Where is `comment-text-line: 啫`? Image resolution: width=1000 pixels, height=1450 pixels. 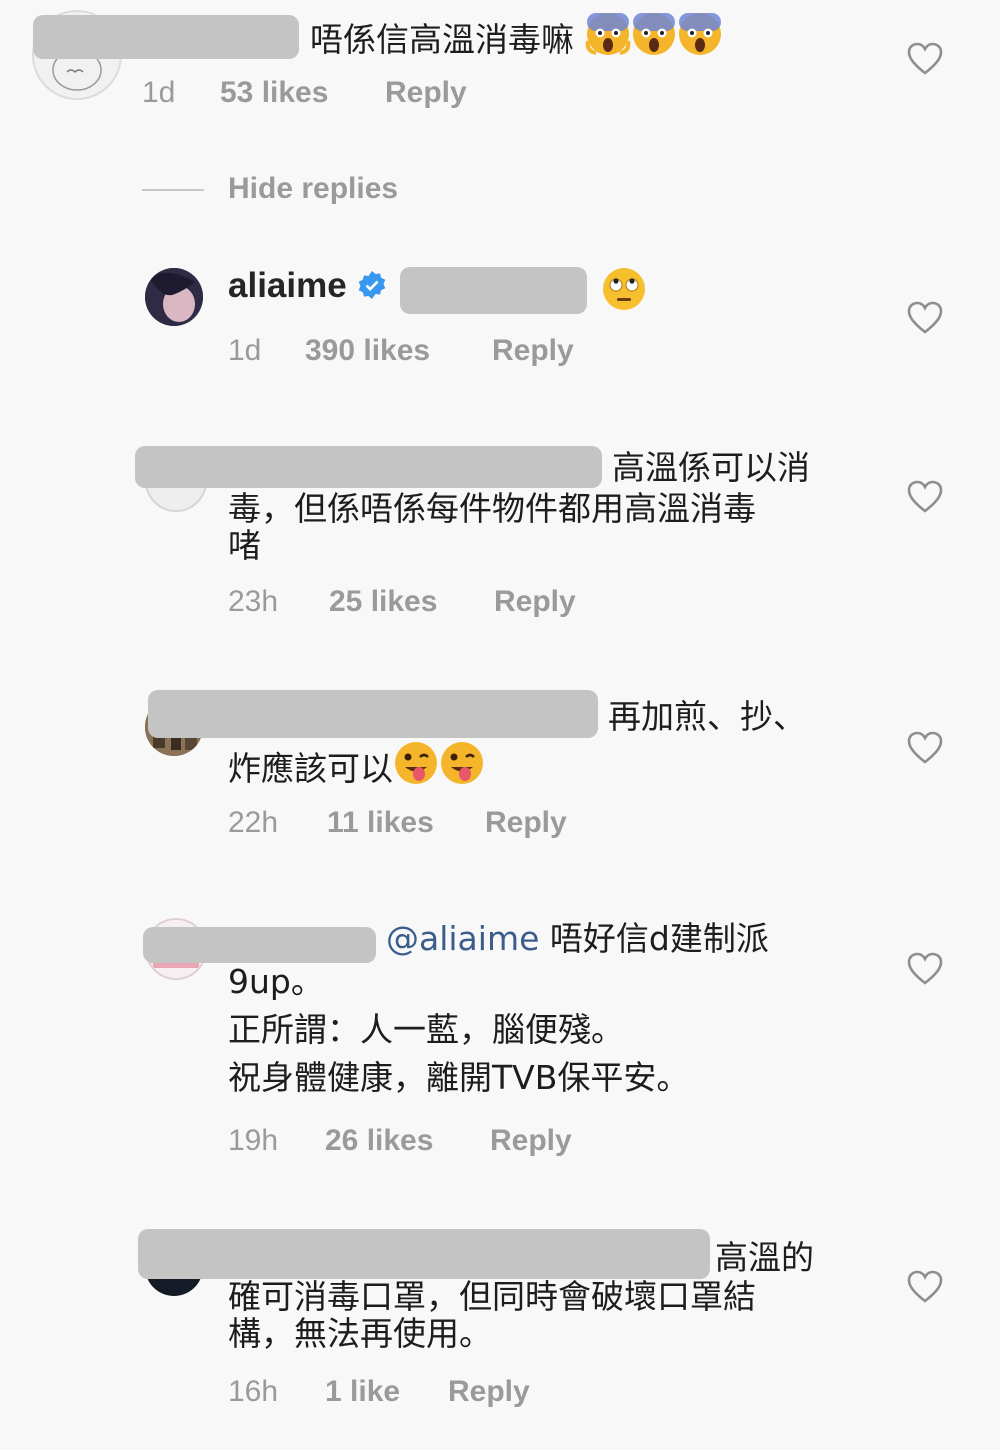 comment-text-line: 啫 is located at coordinates (244, 545).